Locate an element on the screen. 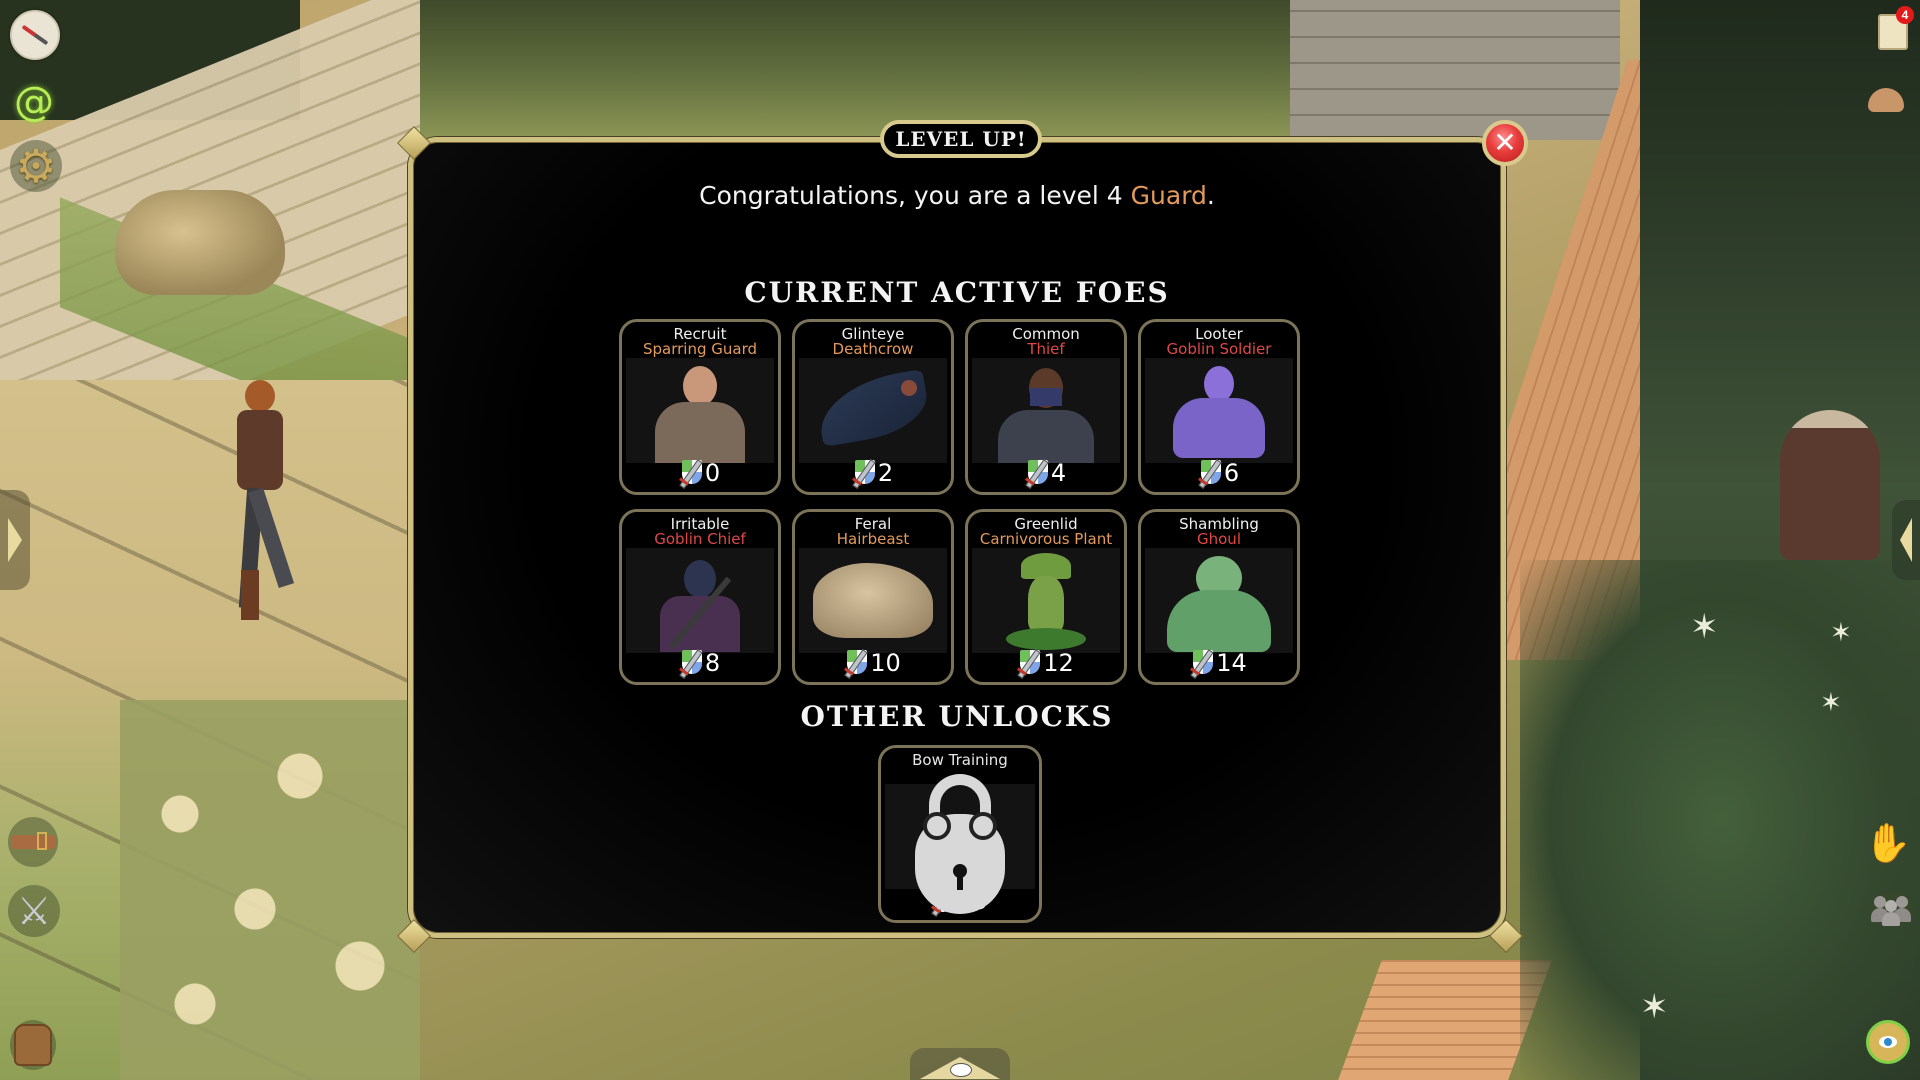  foliage is located at coordinates (1720, 820).